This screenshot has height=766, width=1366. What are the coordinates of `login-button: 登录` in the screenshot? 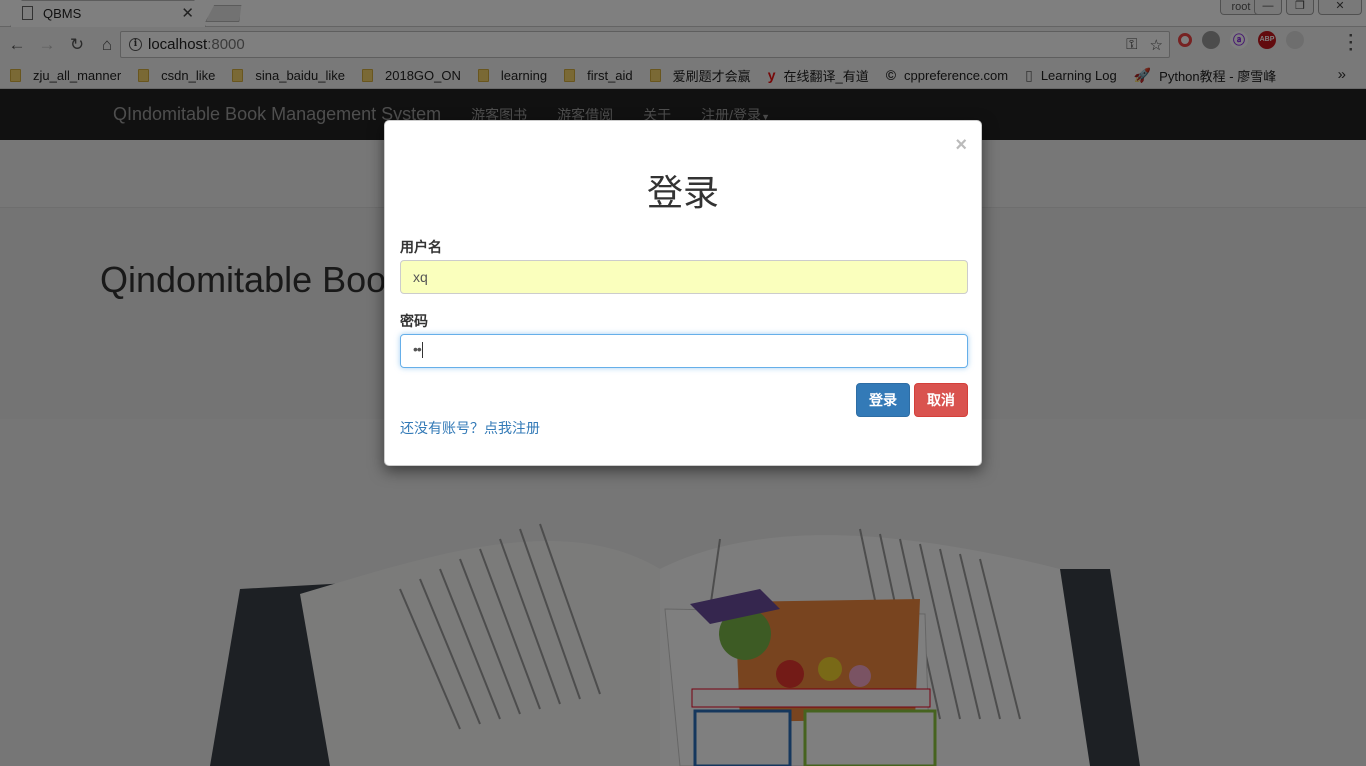 It's located at (883, 400).